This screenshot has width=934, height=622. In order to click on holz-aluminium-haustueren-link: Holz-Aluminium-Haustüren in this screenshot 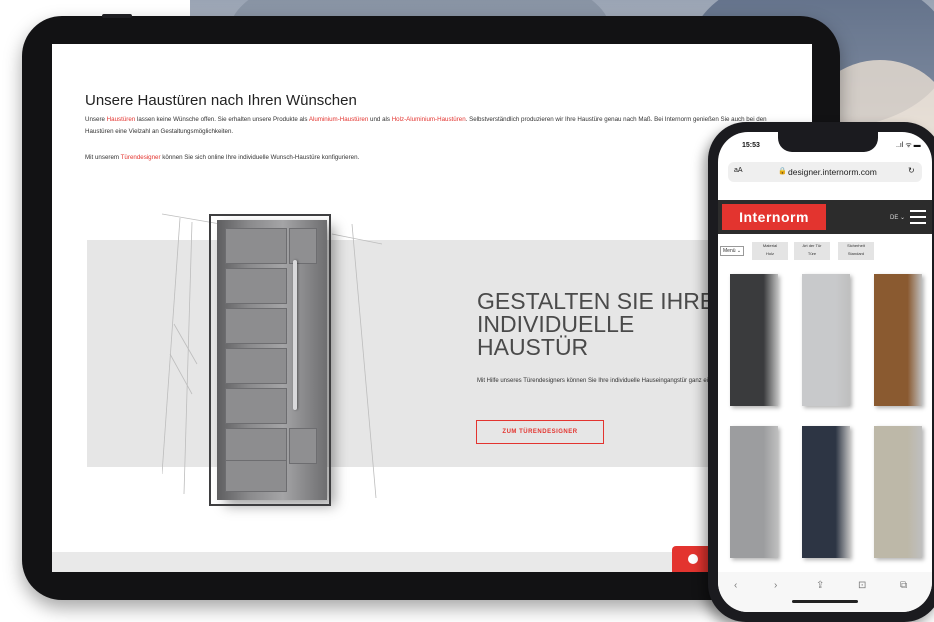, I will do `click(429, 119)`.